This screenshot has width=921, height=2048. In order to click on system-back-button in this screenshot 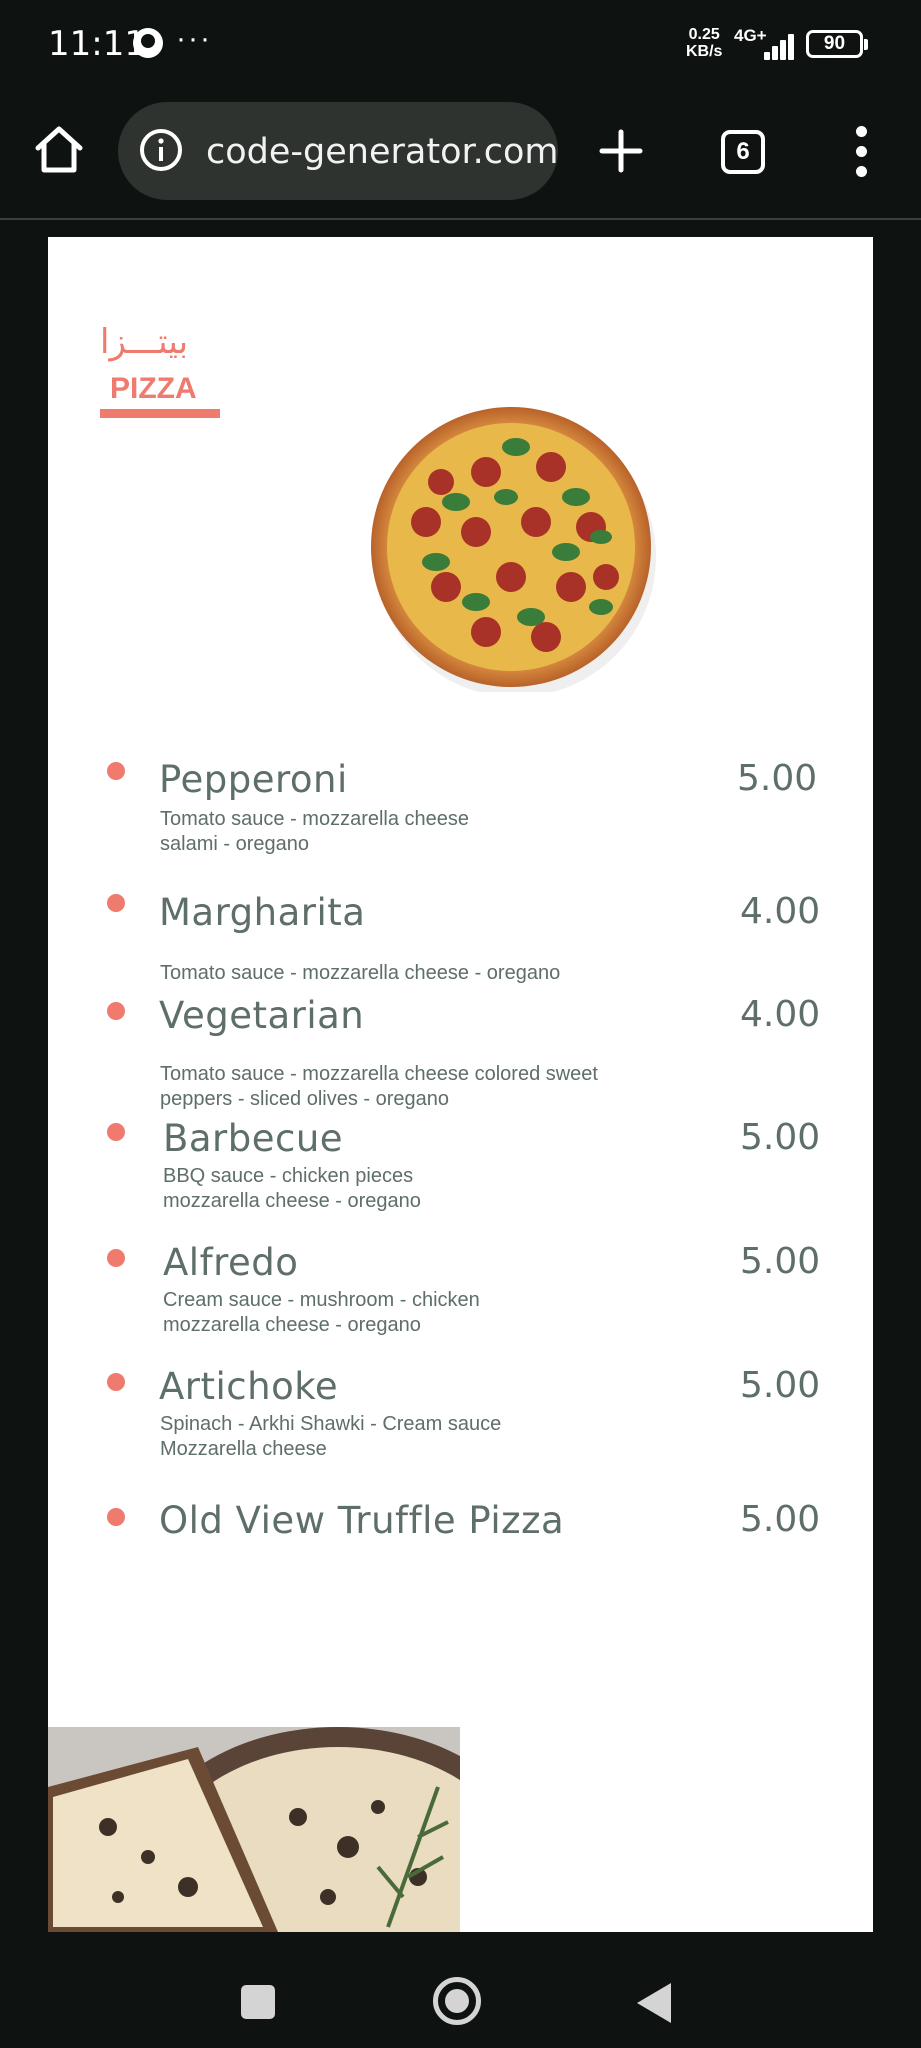, I will do `click(654, 2003)`.